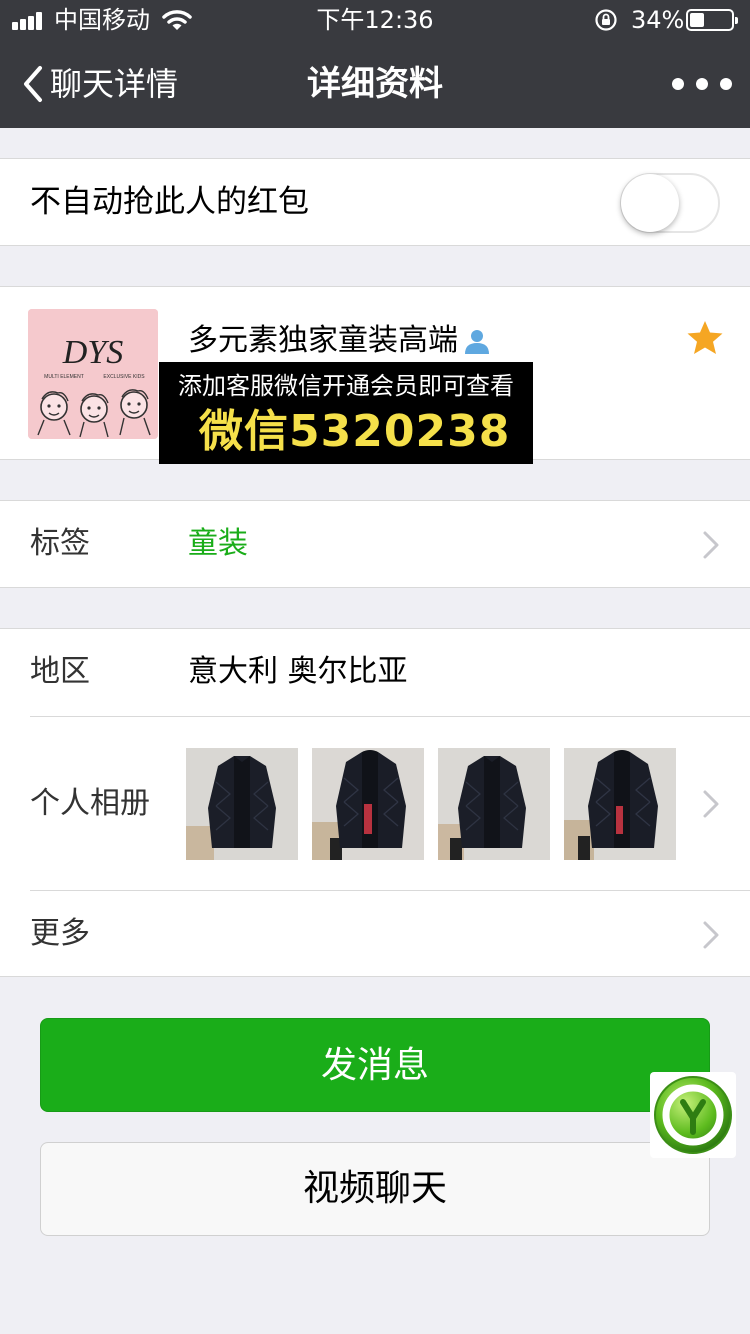 This screenshot has height=1334, width=750. What do you see at coordinates (375, 20) in the screenshot?
I see `status-bar: 中国移动 下午12:36 34%` at bounding box center [375, 20].